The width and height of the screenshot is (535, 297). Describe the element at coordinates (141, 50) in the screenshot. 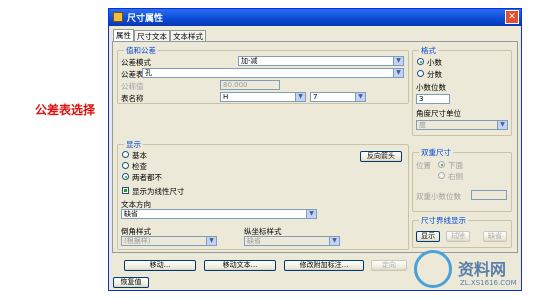

I see `value-tolerance-group-label: 值和公差` at that location.